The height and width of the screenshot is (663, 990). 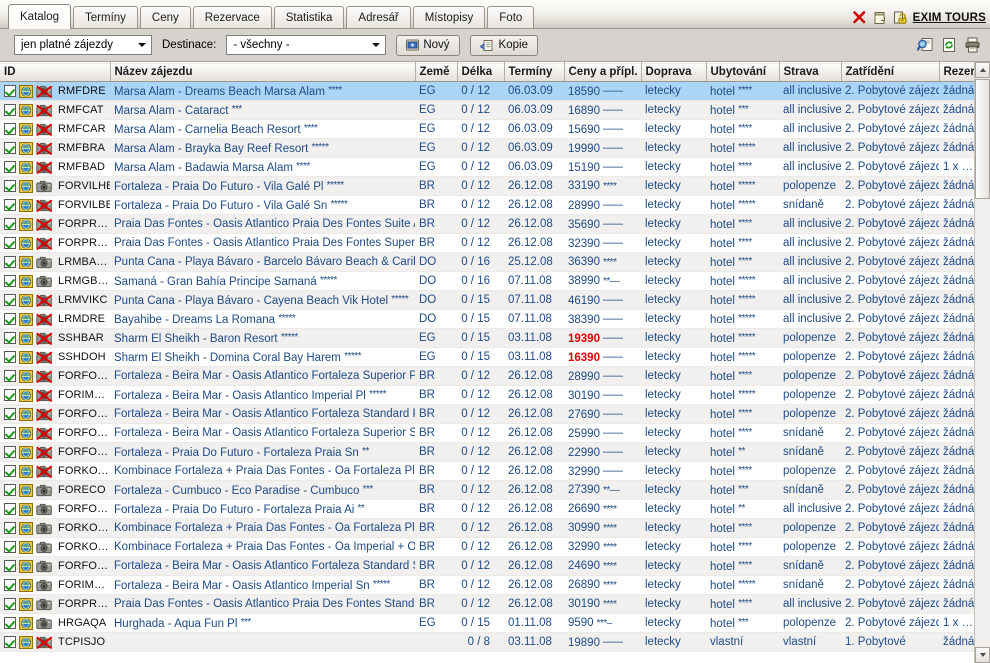 I want to click on tab-ceny: Ceny, so click(x=165, y=17).